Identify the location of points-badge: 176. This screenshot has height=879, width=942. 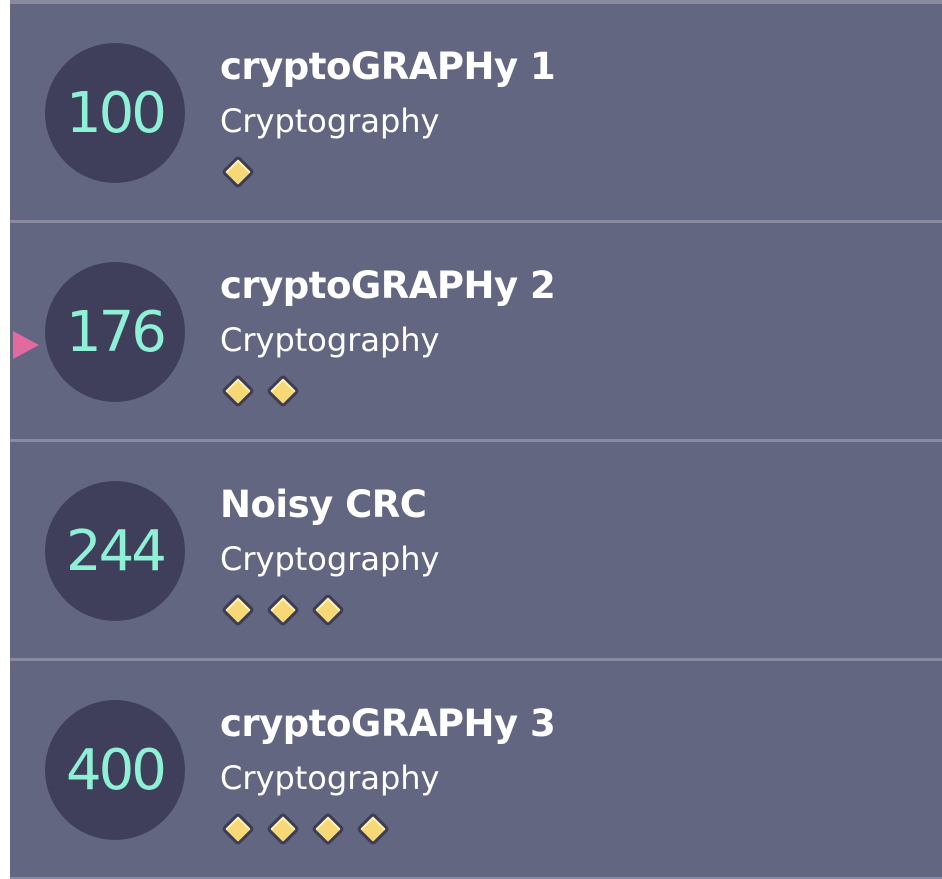
(115, 332).